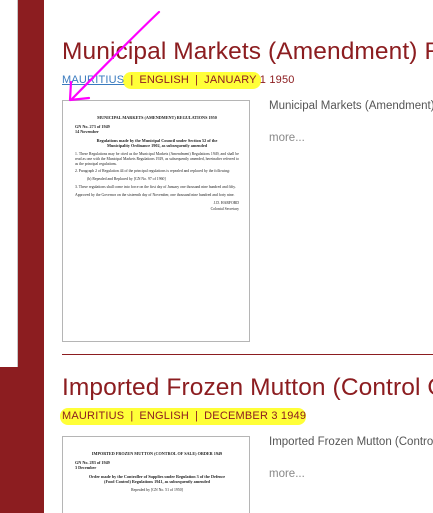 The image size is (433, 513). What do you see at coordinates (86, 467) in the screenshot?
I see `doc-date: 3 December` at bounding box center [86, 467].